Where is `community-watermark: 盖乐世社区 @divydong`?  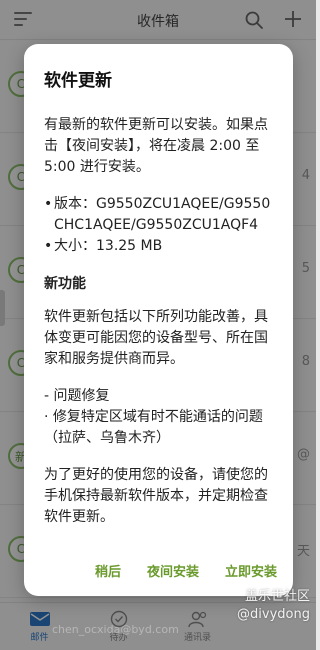
community-watermark: 盖乐世社区 @divydong is located at coordinates (273, 606).